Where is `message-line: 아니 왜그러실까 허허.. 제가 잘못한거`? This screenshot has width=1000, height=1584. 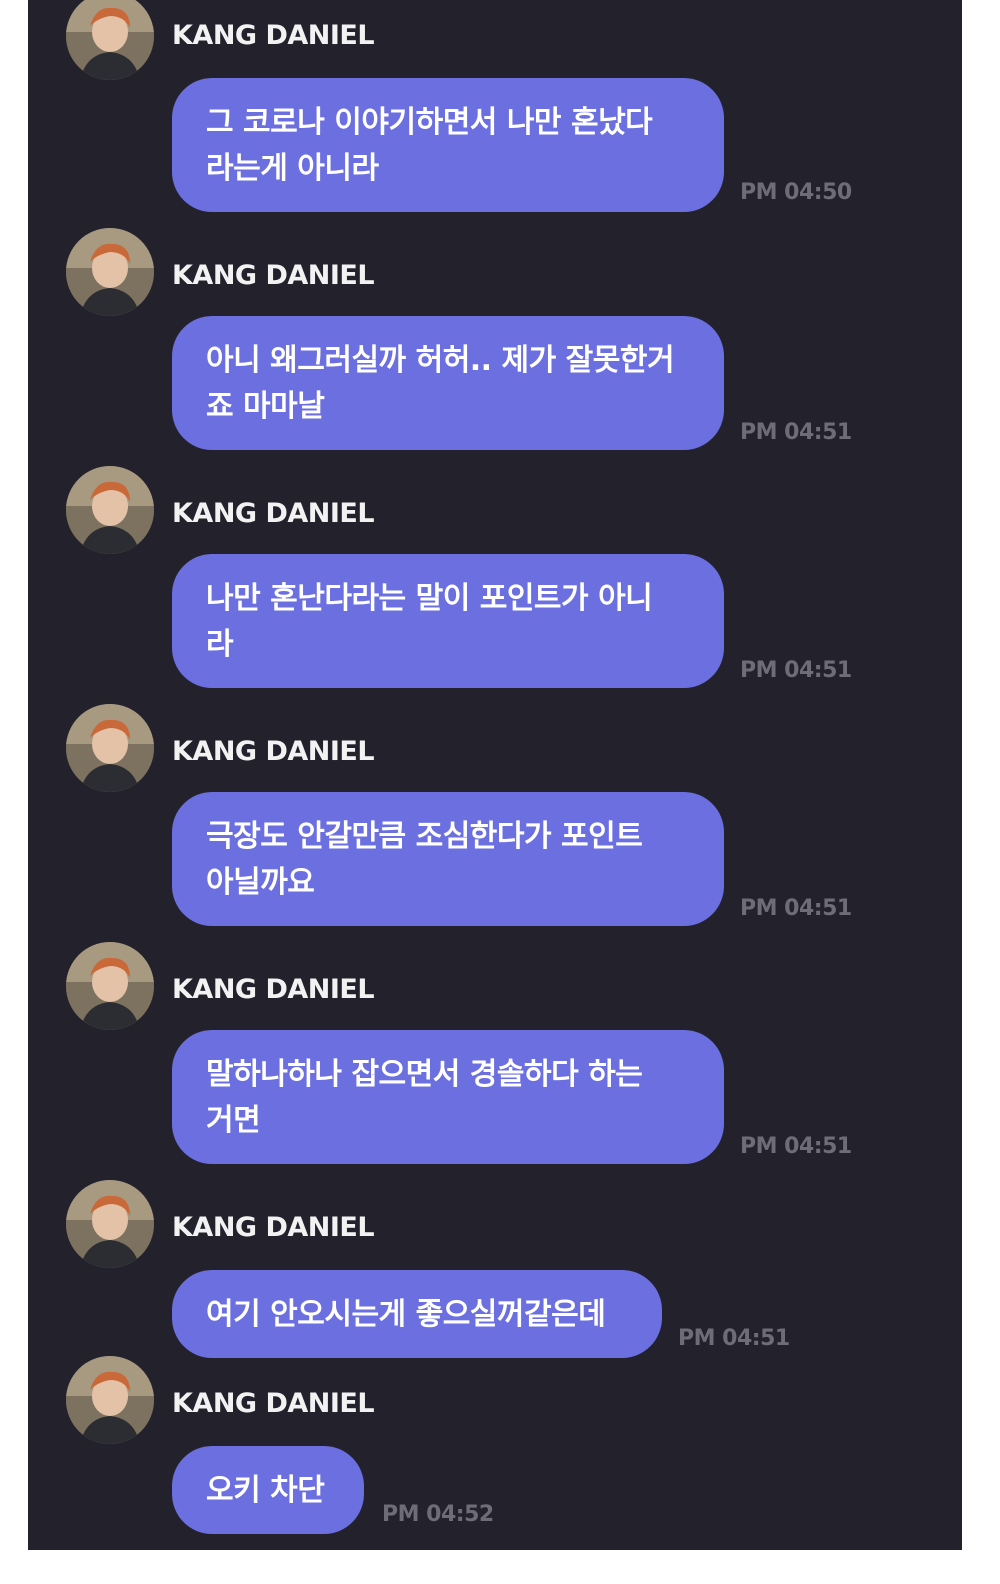 message-line: 아니 왜그러실까 허허.. 제가 잘못한거 is located at coordinates (440, 360).